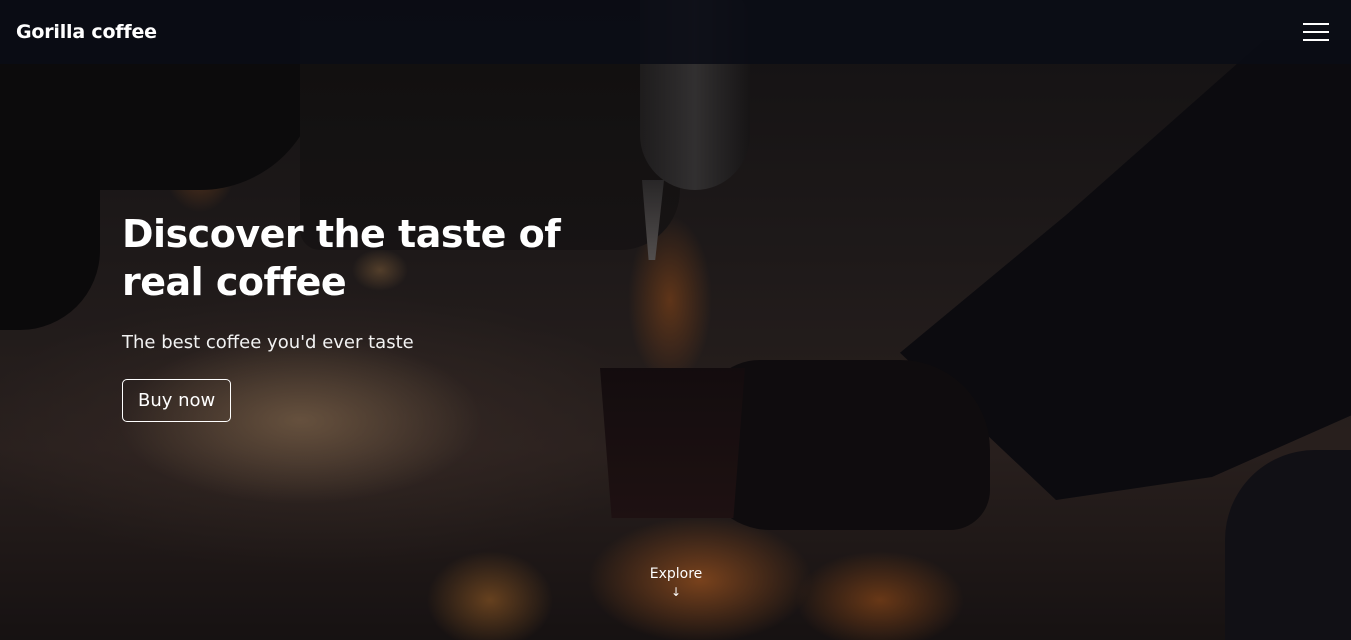 The width and height of the screenshot is (1351, 640). What do you see at coordinates (675, 32) in the screenshot?
I see `navbar: Gorilla coffee` at bounding box center [675, 32].